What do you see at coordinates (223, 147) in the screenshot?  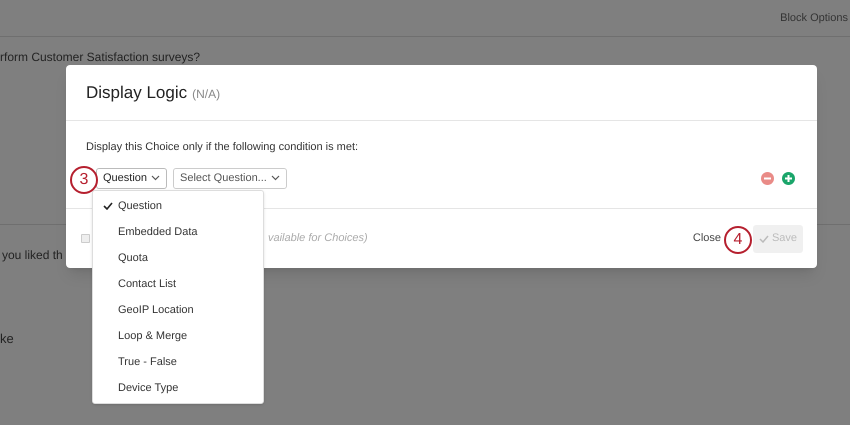 I see `condition-instruction: Display this Choice only if the following condition is met:` at bounding box center [223, 147].